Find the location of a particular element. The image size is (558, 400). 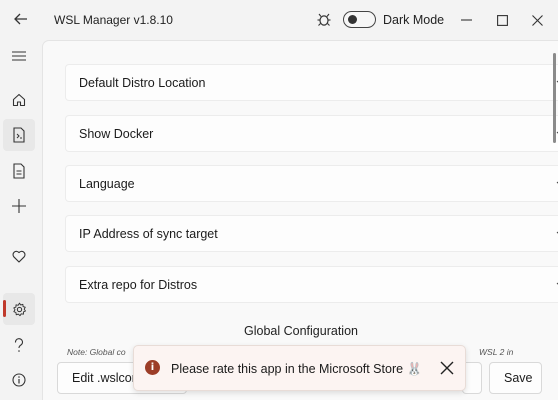

minimize-icon is located at coordinates (466, 20).